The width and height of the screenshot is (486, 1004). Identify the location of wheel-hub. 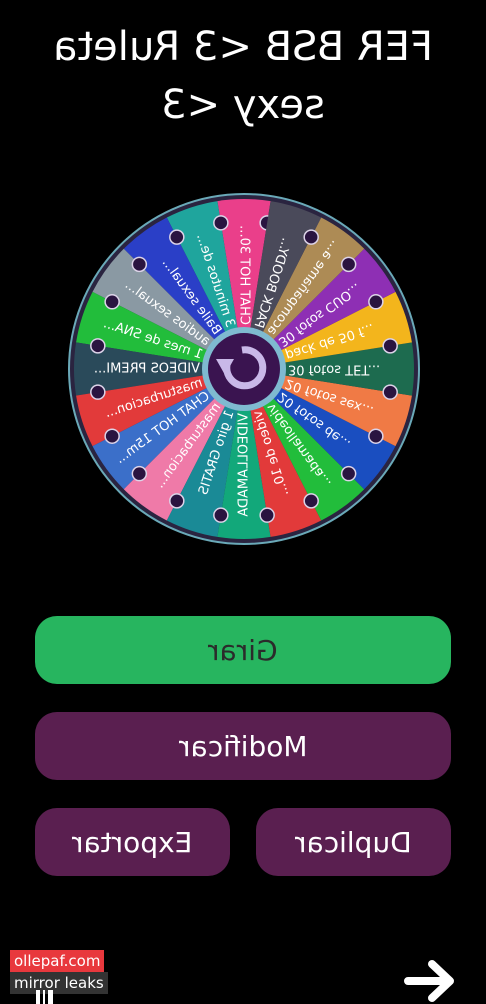
(244, 369).